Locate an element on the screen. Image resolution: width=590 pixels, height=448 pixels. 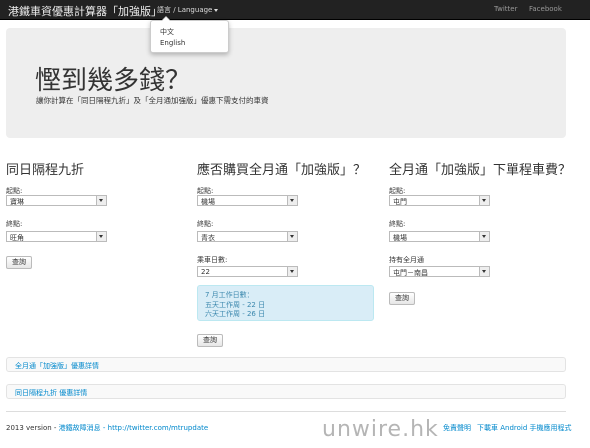
col2-days-label: 乘車日數: is located at coordinates (212, 260).